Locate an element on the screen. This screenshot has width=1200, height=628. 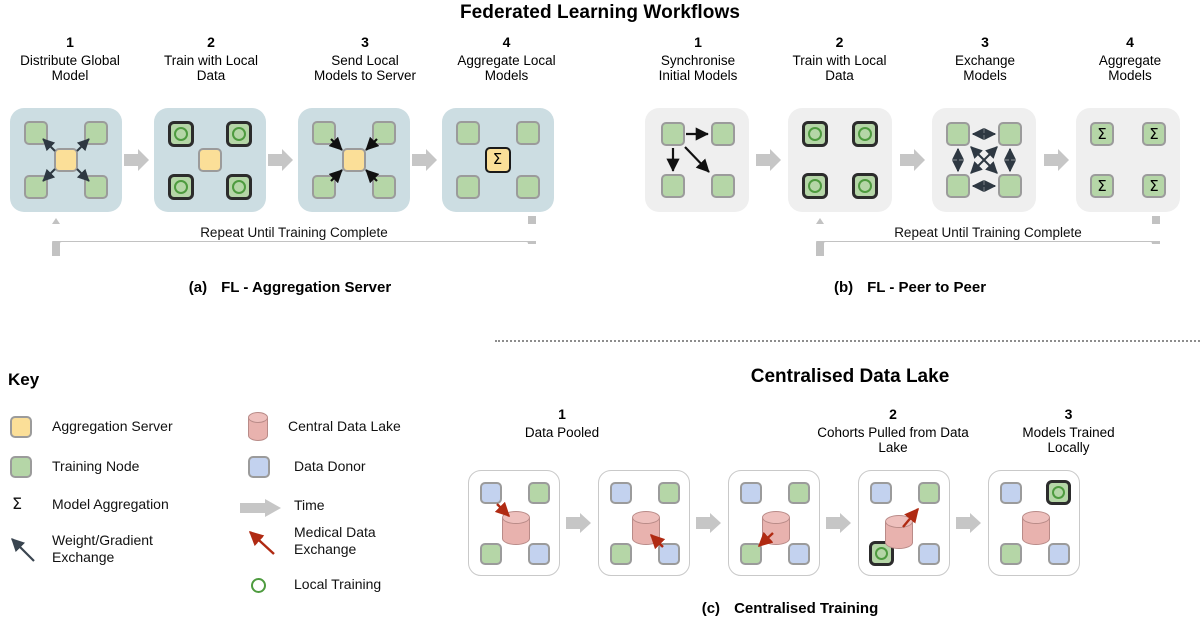
exchange-models-arrows is located at coordinates (984, 160).